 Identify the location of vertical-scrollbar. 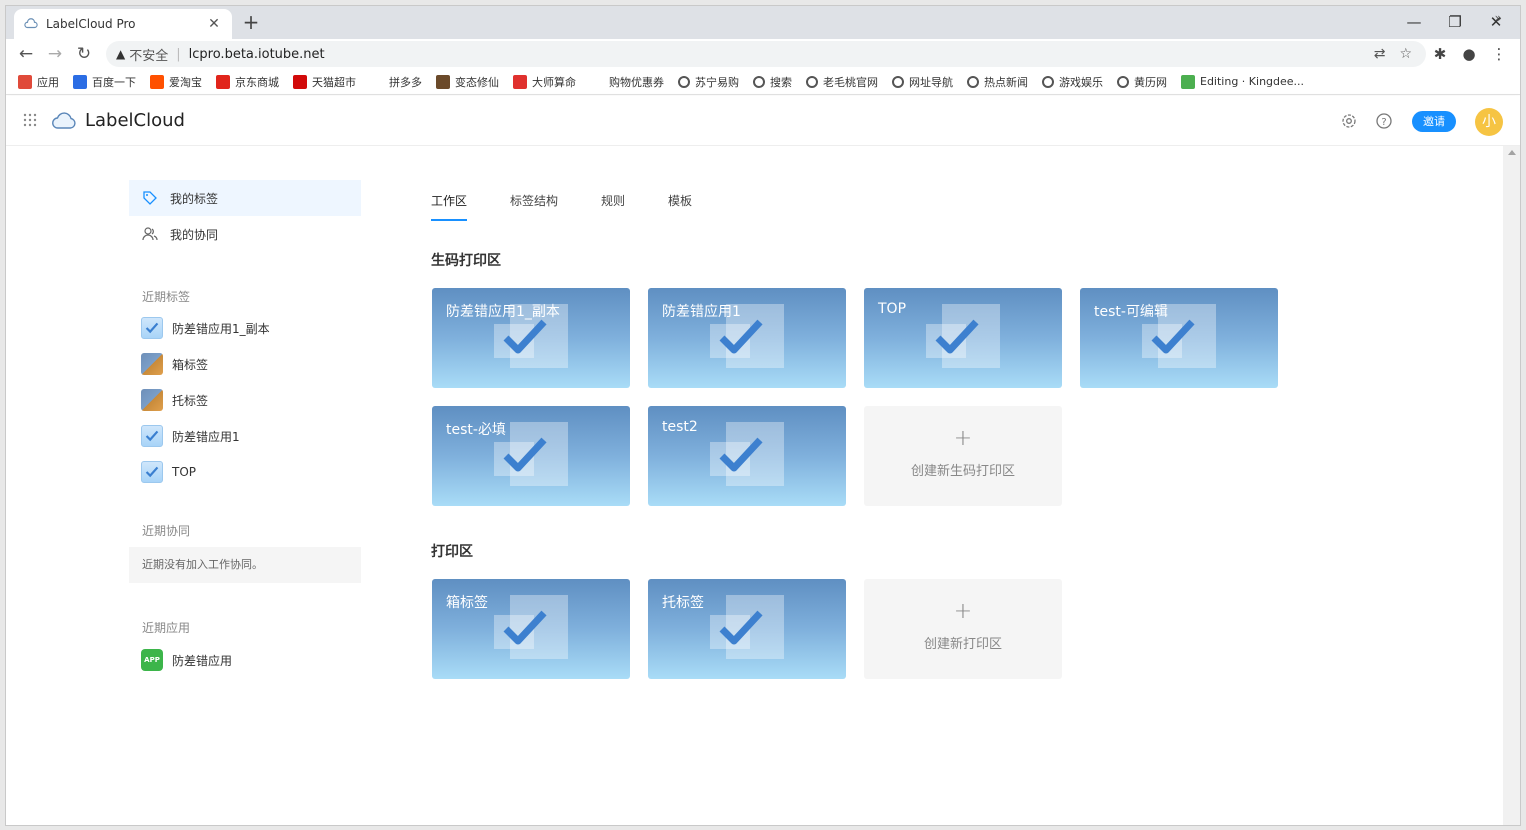
(1511, 485).